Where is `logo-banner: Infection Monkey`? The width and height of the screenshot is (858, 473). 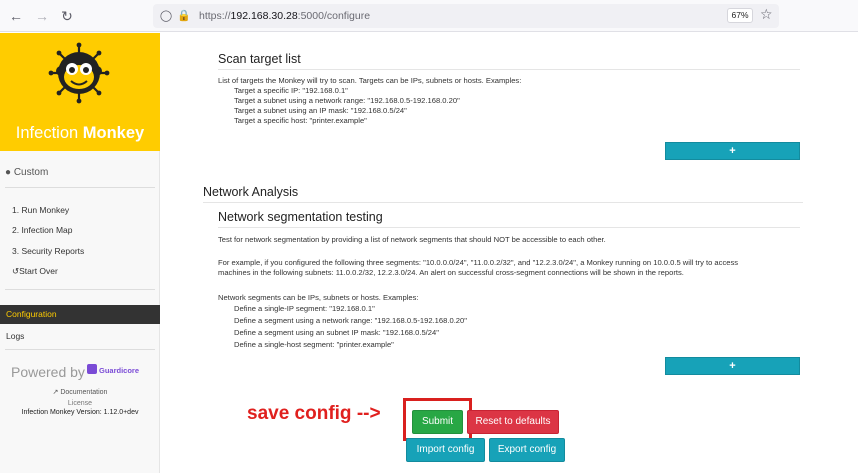
logo-banner: Infection Monkey is located at coordinates (80, 92).